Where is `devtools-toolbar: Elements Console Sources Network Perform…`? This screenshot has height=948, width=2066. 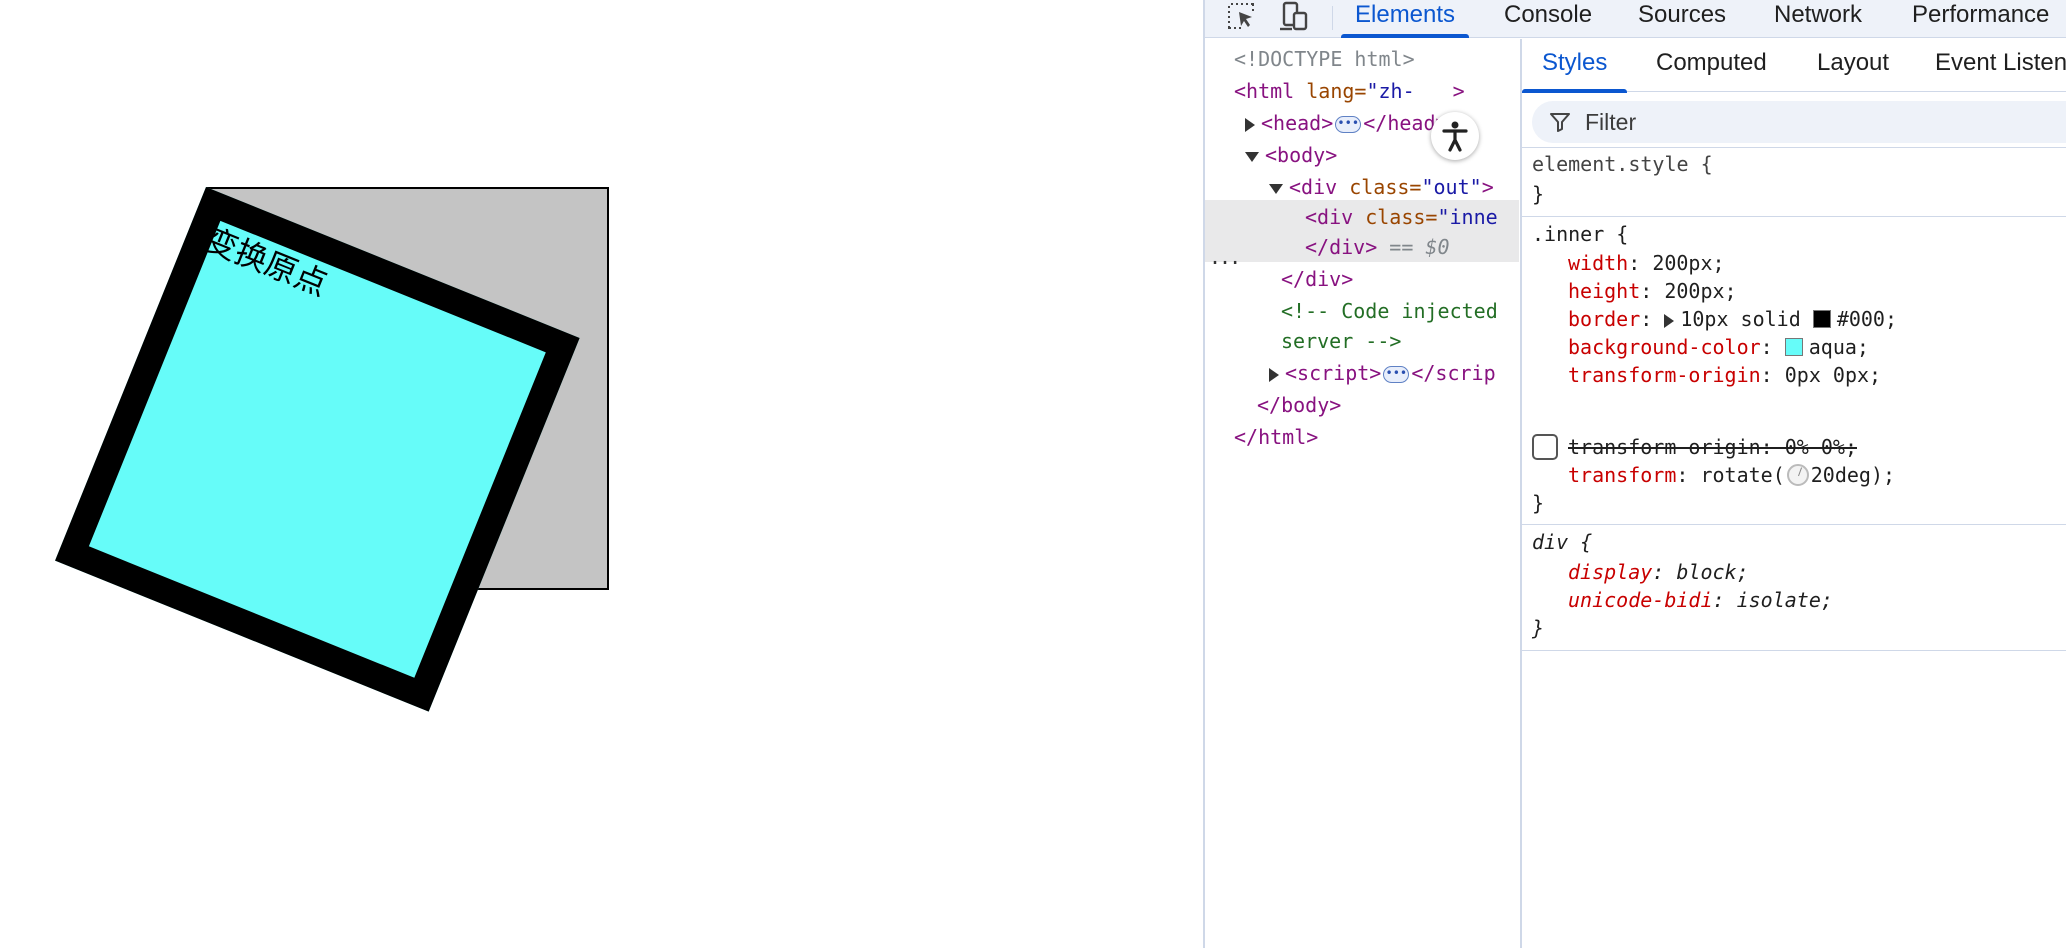 devtools-toolbar: Elements Console Sources Network Perform… is located at coordinates (1635, 19).